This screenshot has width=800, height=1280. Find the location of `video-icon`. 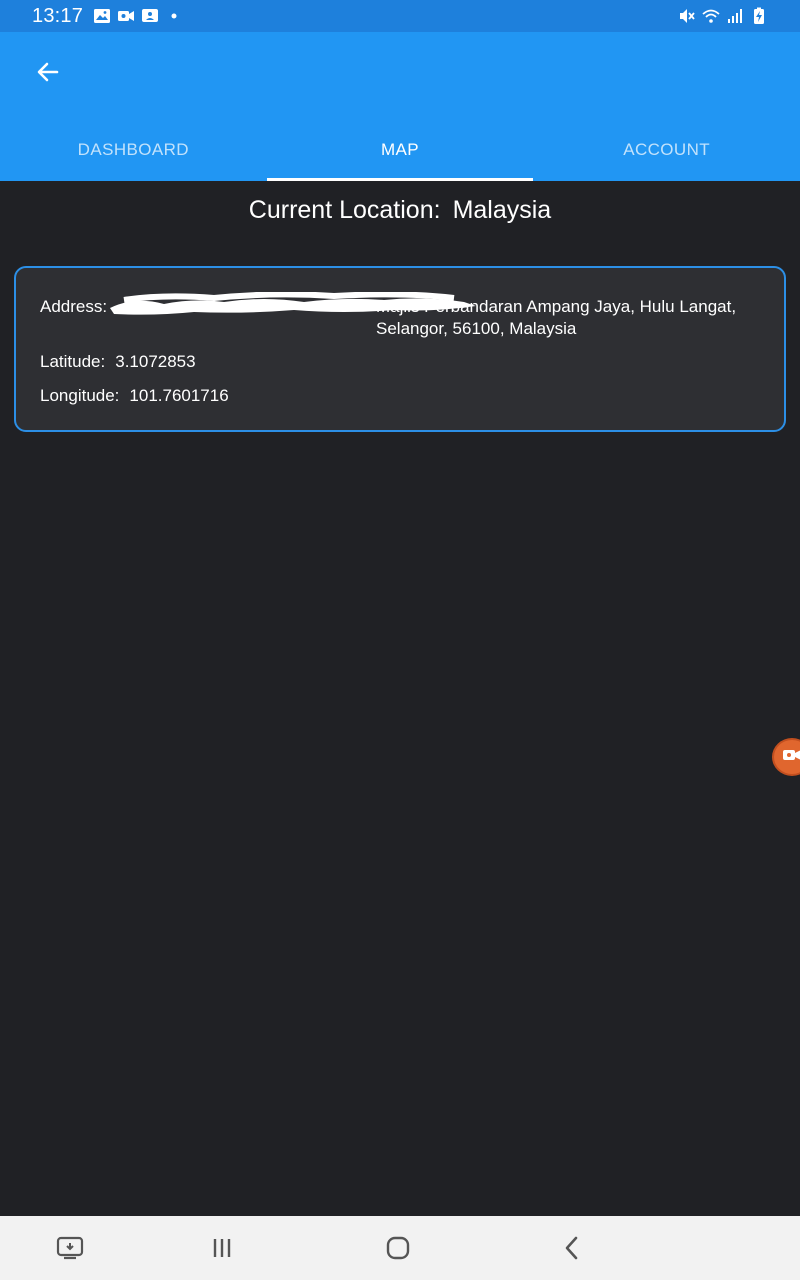

video-icon is located at coordinates (126, 16).